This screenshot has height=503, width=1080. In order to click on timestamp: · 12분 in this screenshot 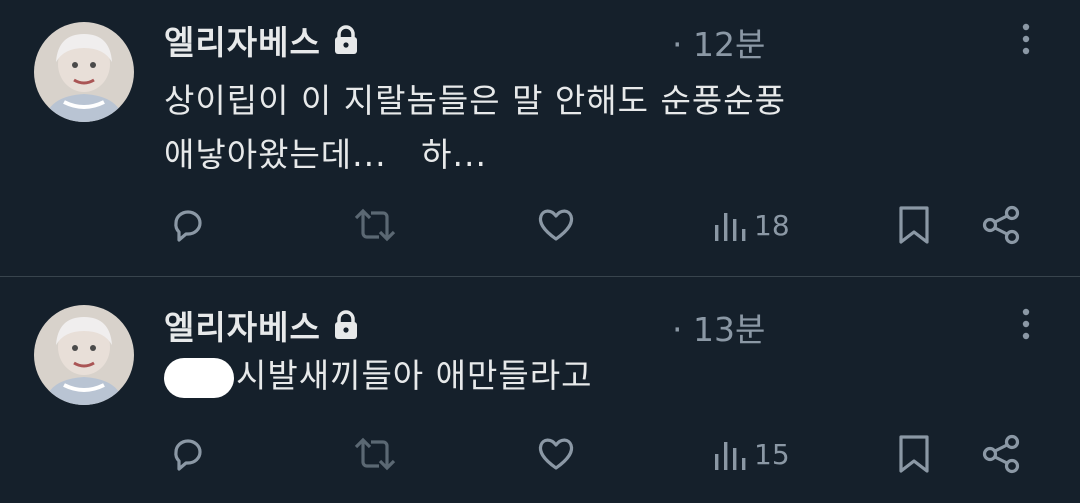, I will do `click(718, 42)`.